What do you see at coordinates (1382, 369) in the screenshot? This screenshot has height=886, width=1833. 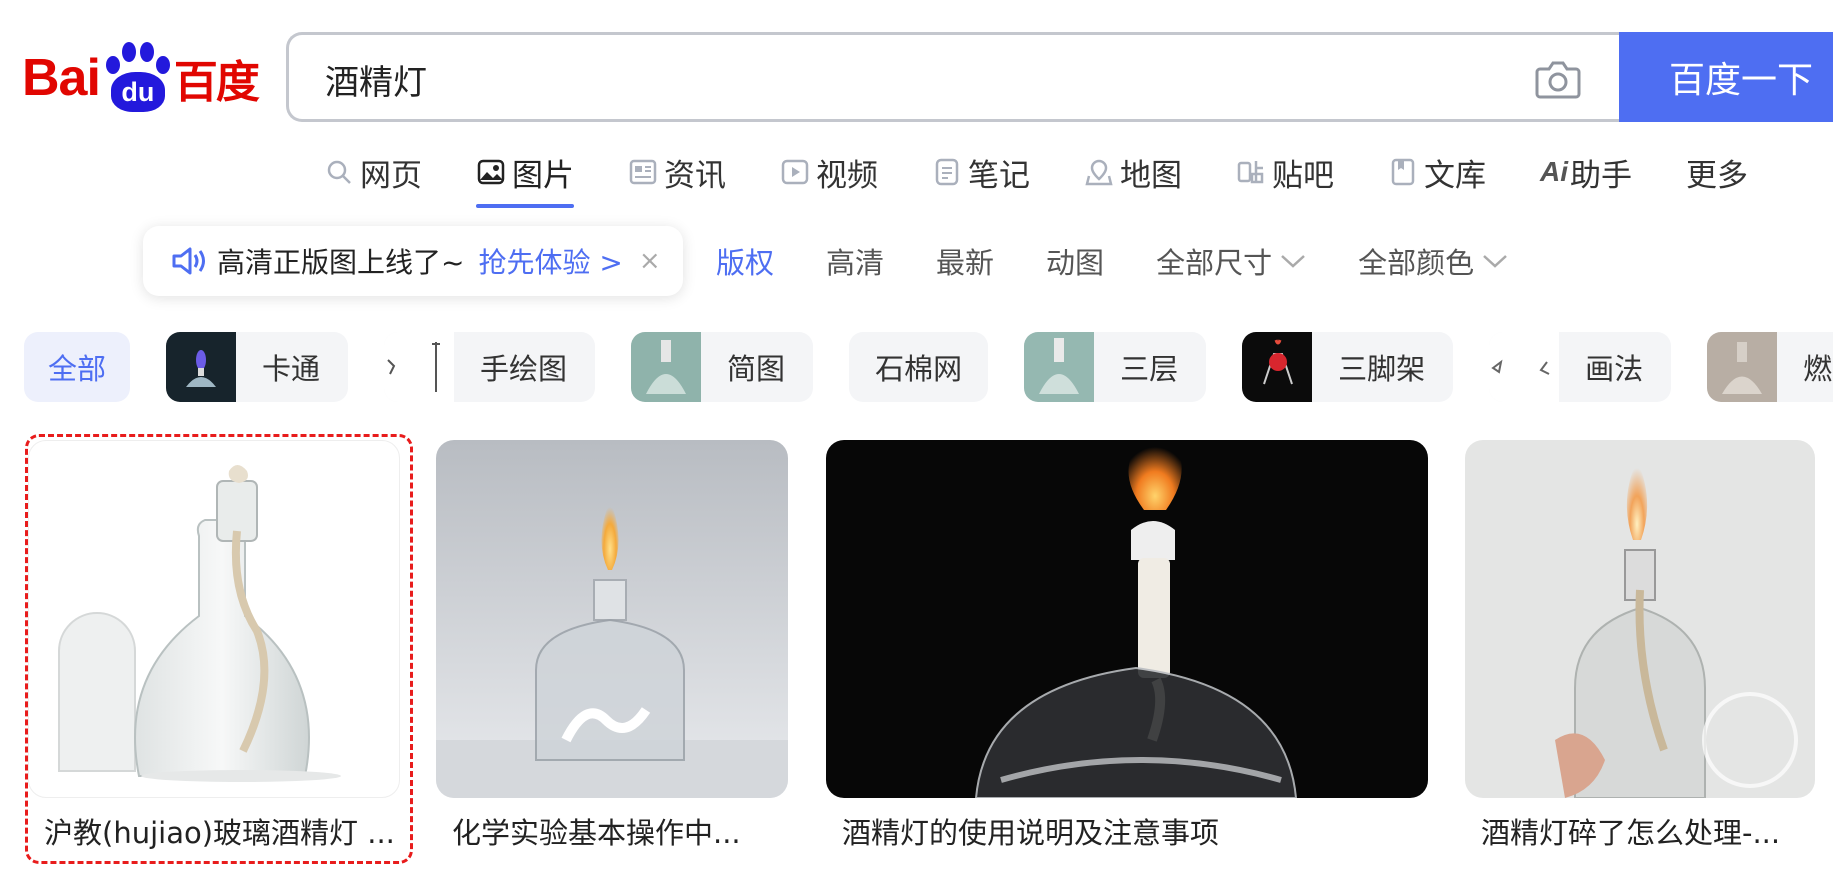 I see `chip-label: 三脚架` at bounding box center [1382, 369].